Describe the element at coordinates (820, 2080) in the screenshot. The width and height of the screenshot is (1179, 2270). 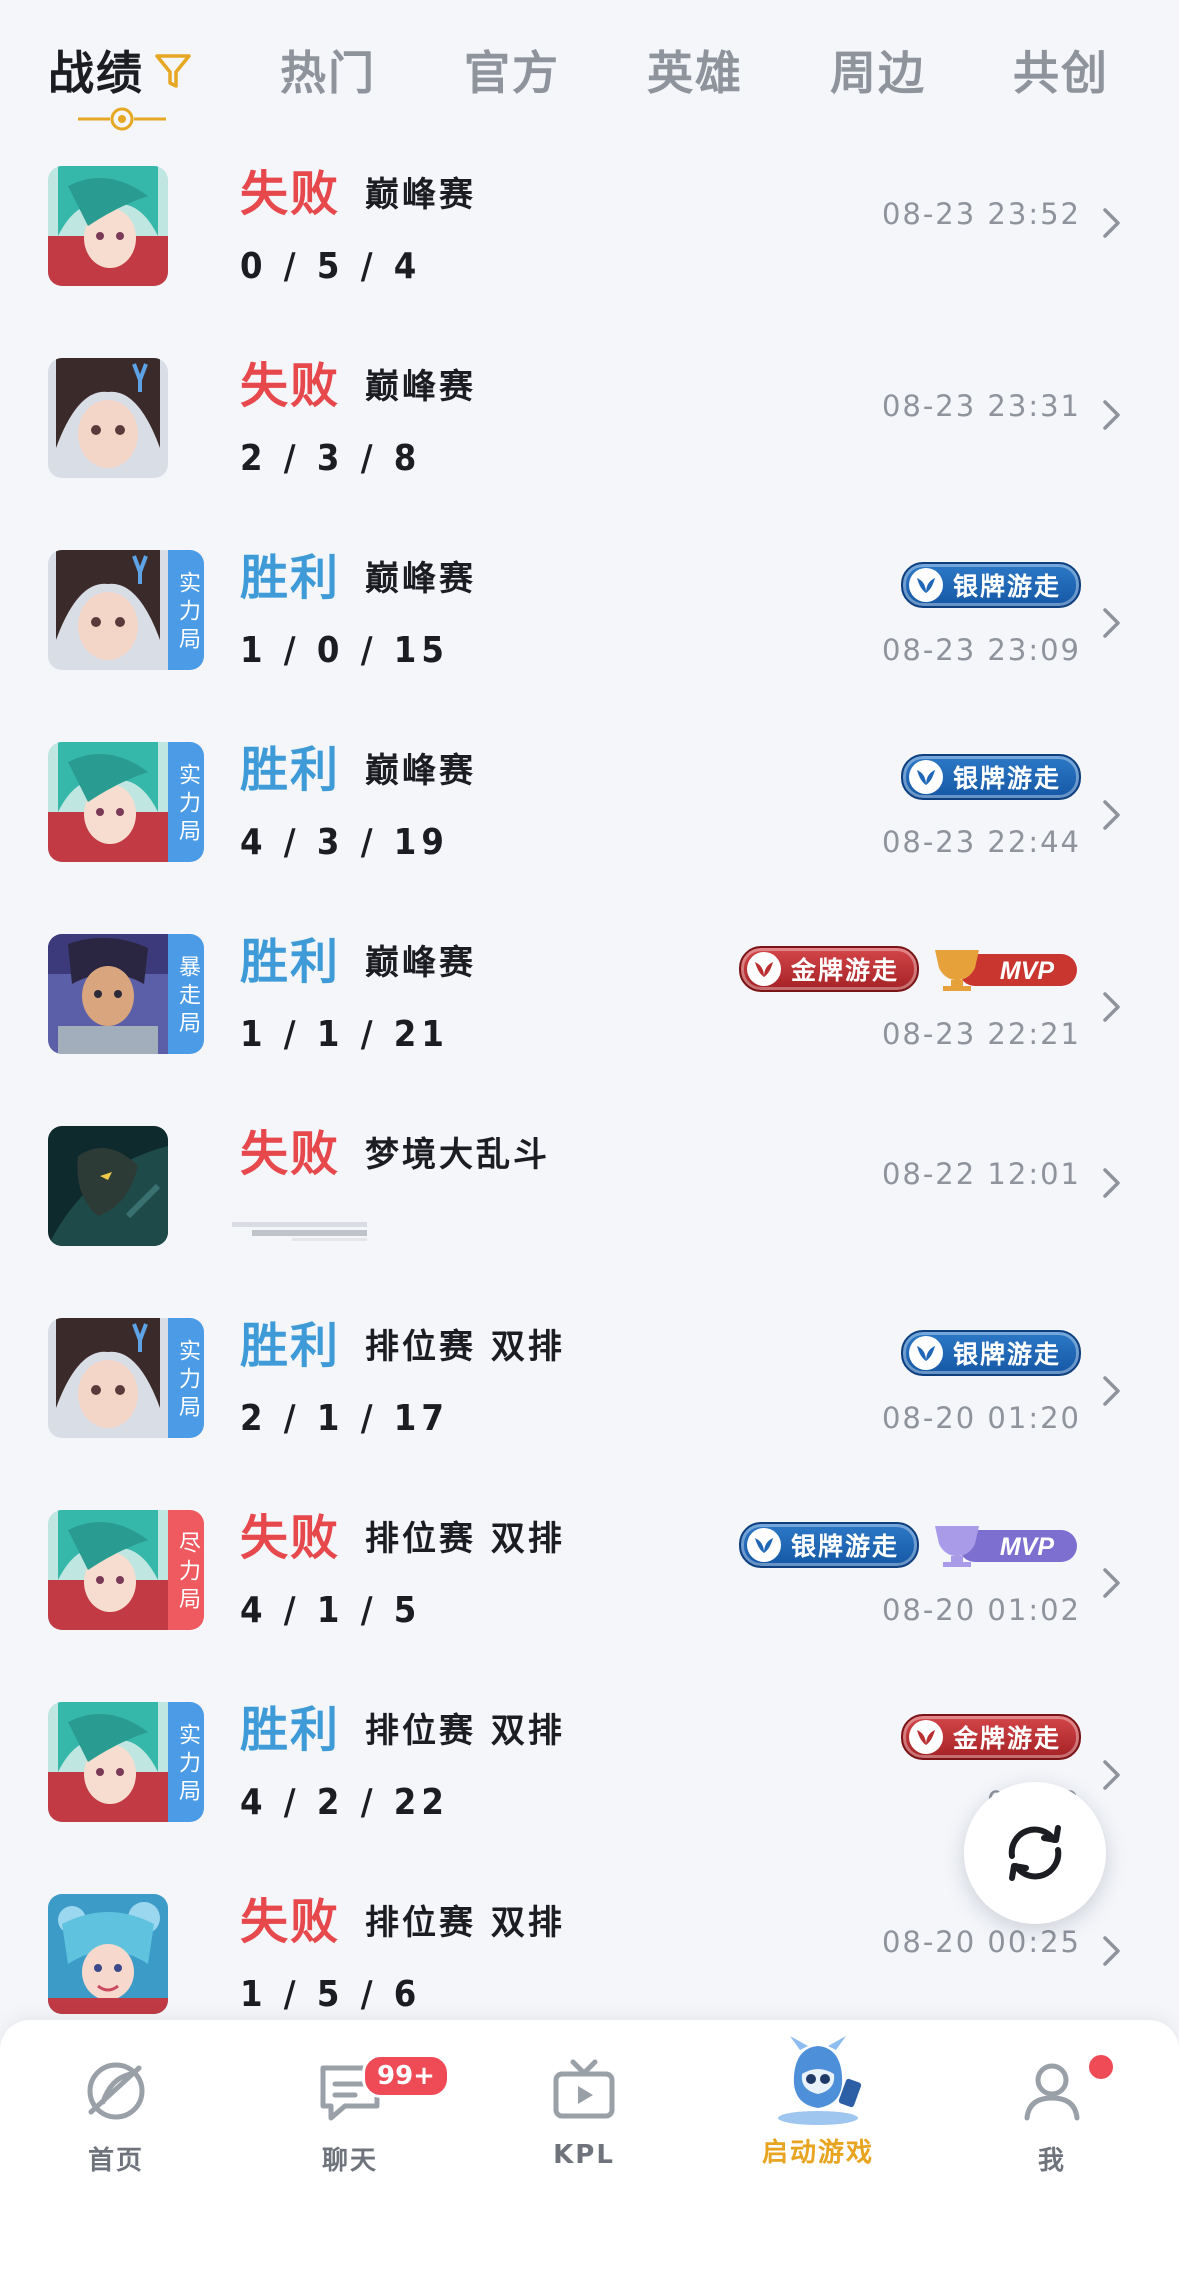
I see `launch-game-icon` at that location.